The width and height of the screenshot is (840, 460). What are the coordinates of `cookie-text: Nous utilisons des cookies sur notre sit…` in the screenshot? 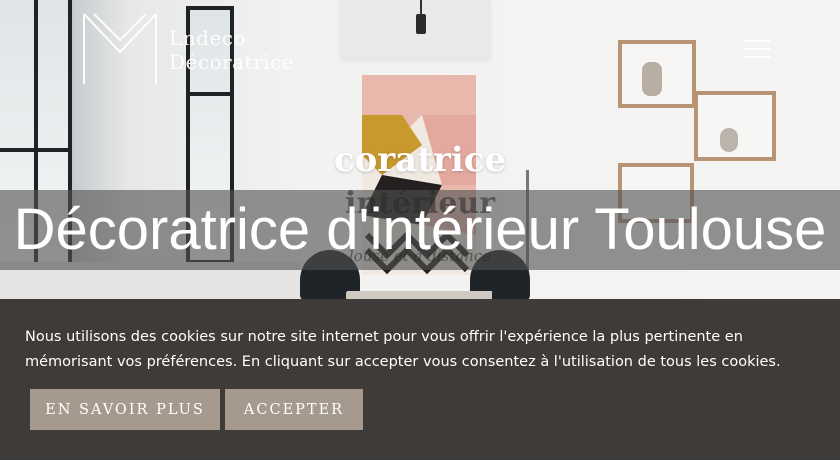 It's located at (403, 349).